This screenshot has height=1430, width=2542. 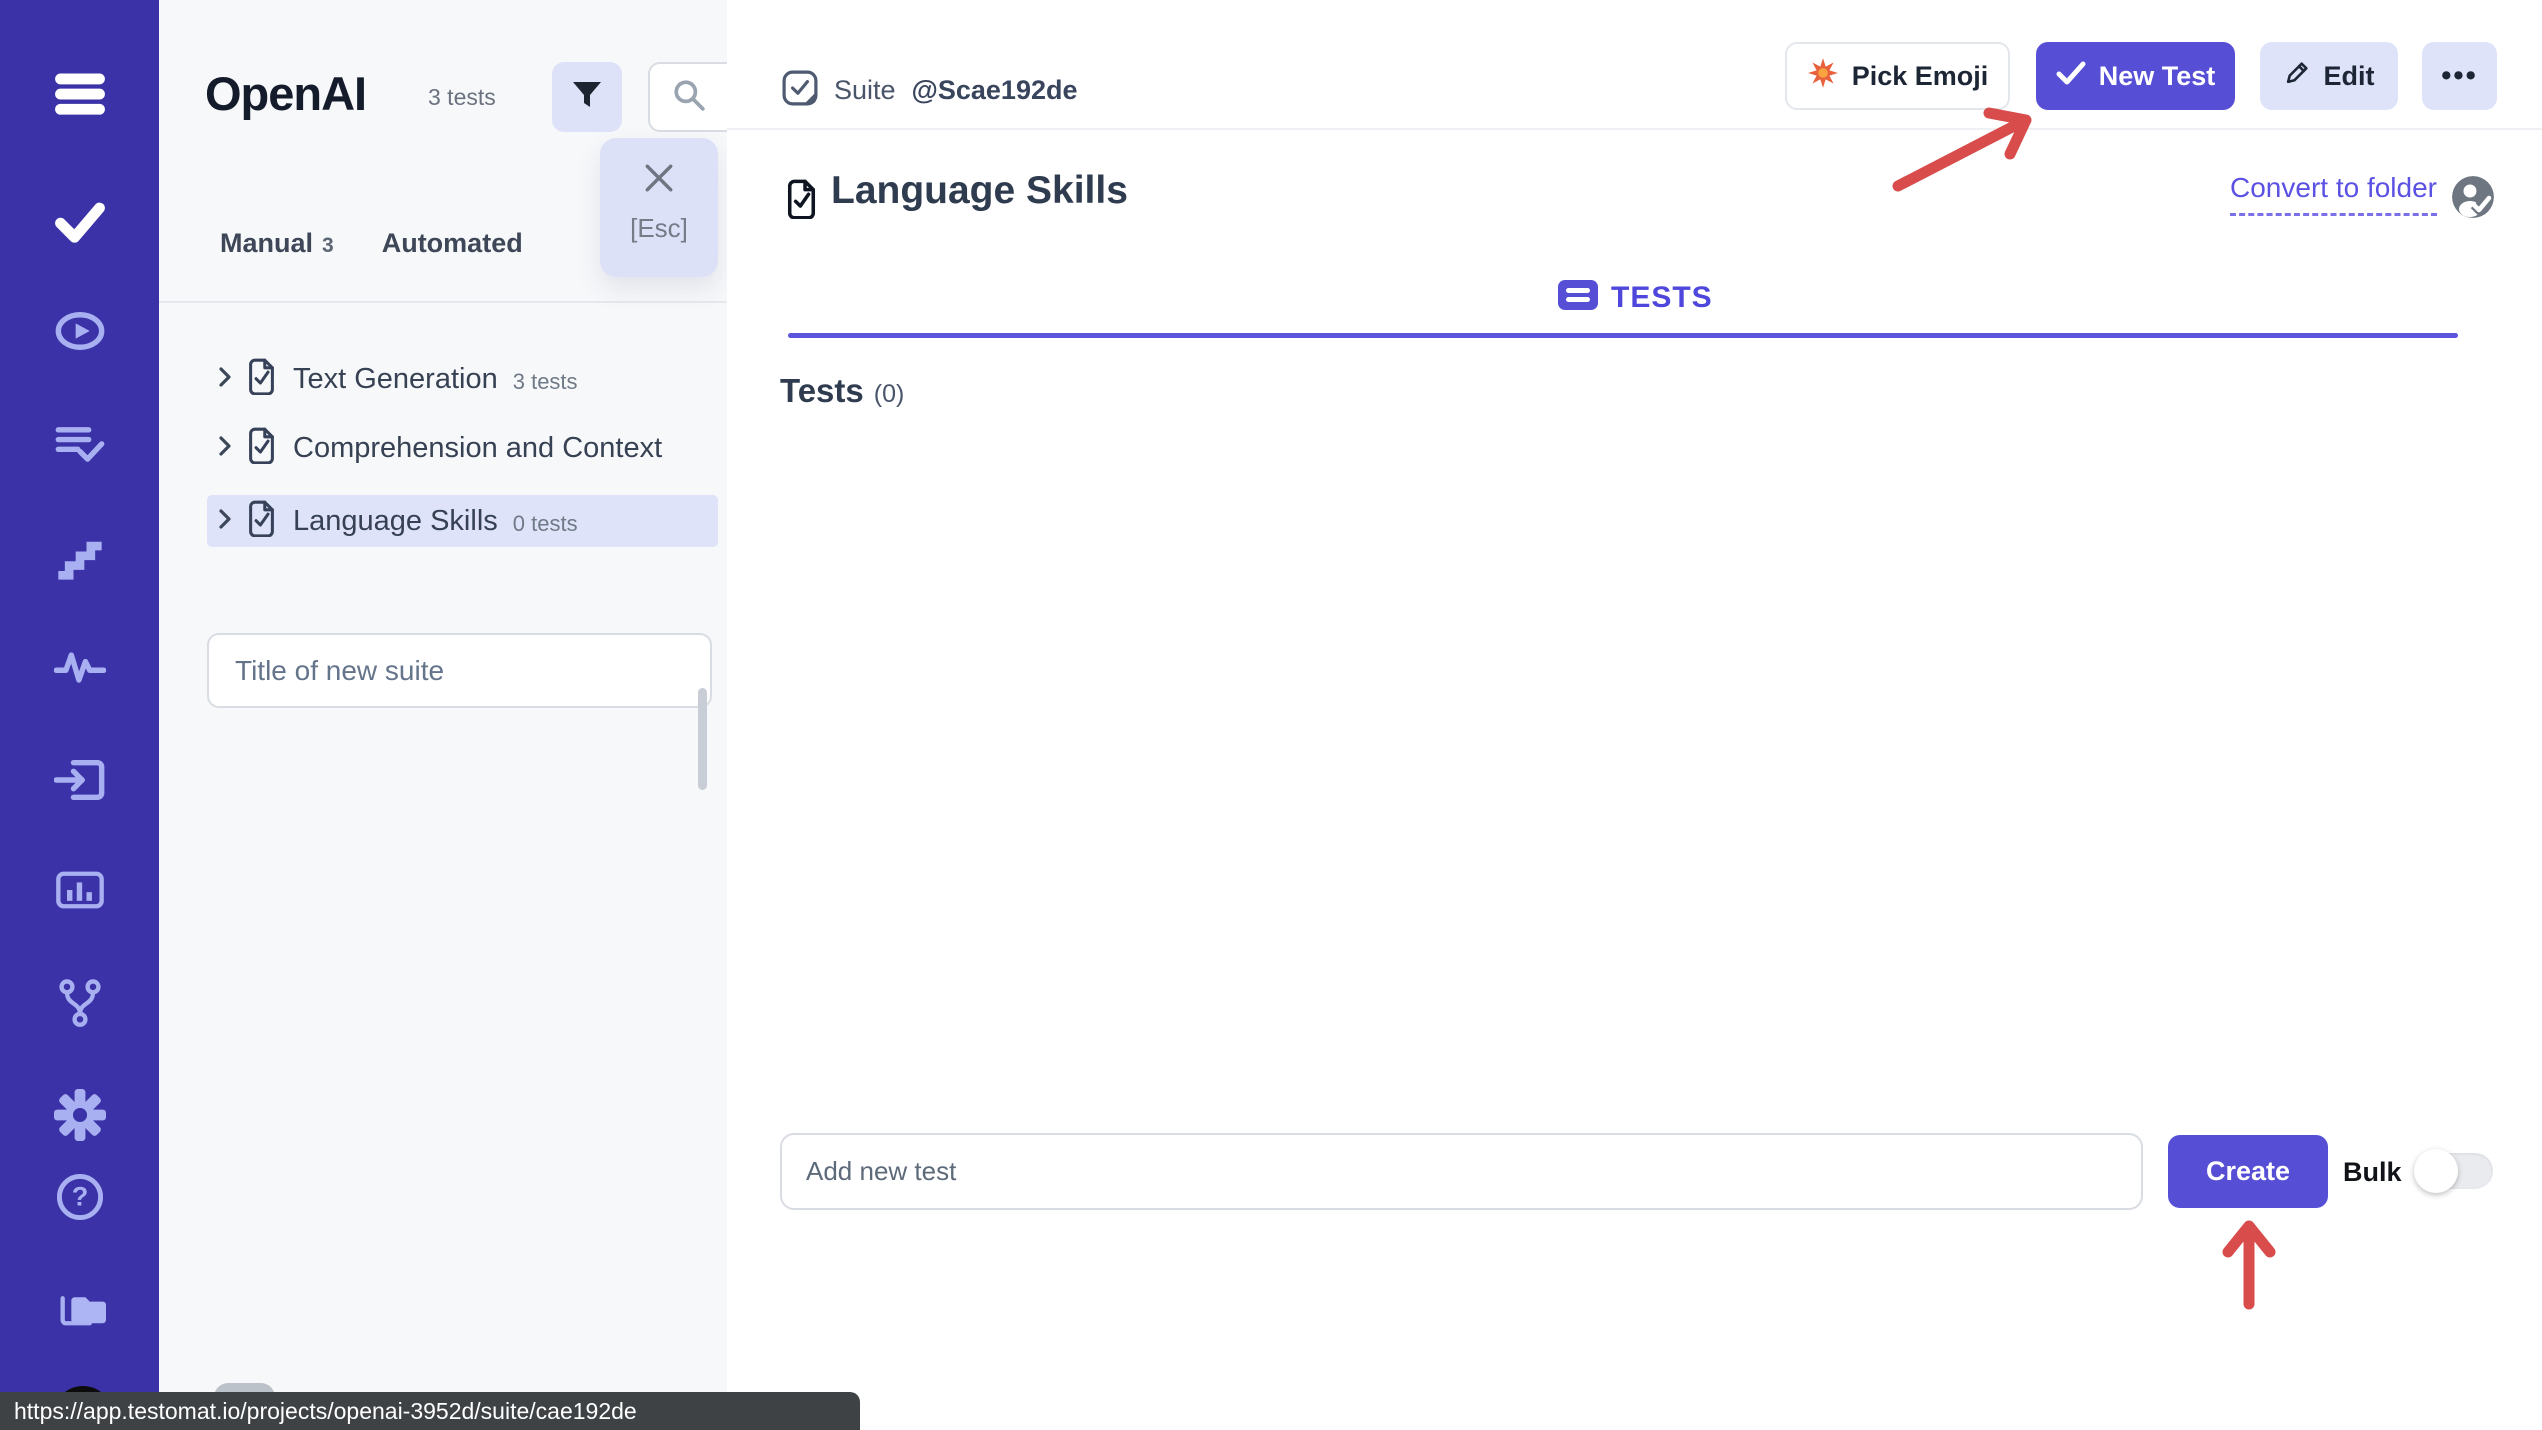 I want to click on suite-id: @Scae192de, so click(x=994, y=89).